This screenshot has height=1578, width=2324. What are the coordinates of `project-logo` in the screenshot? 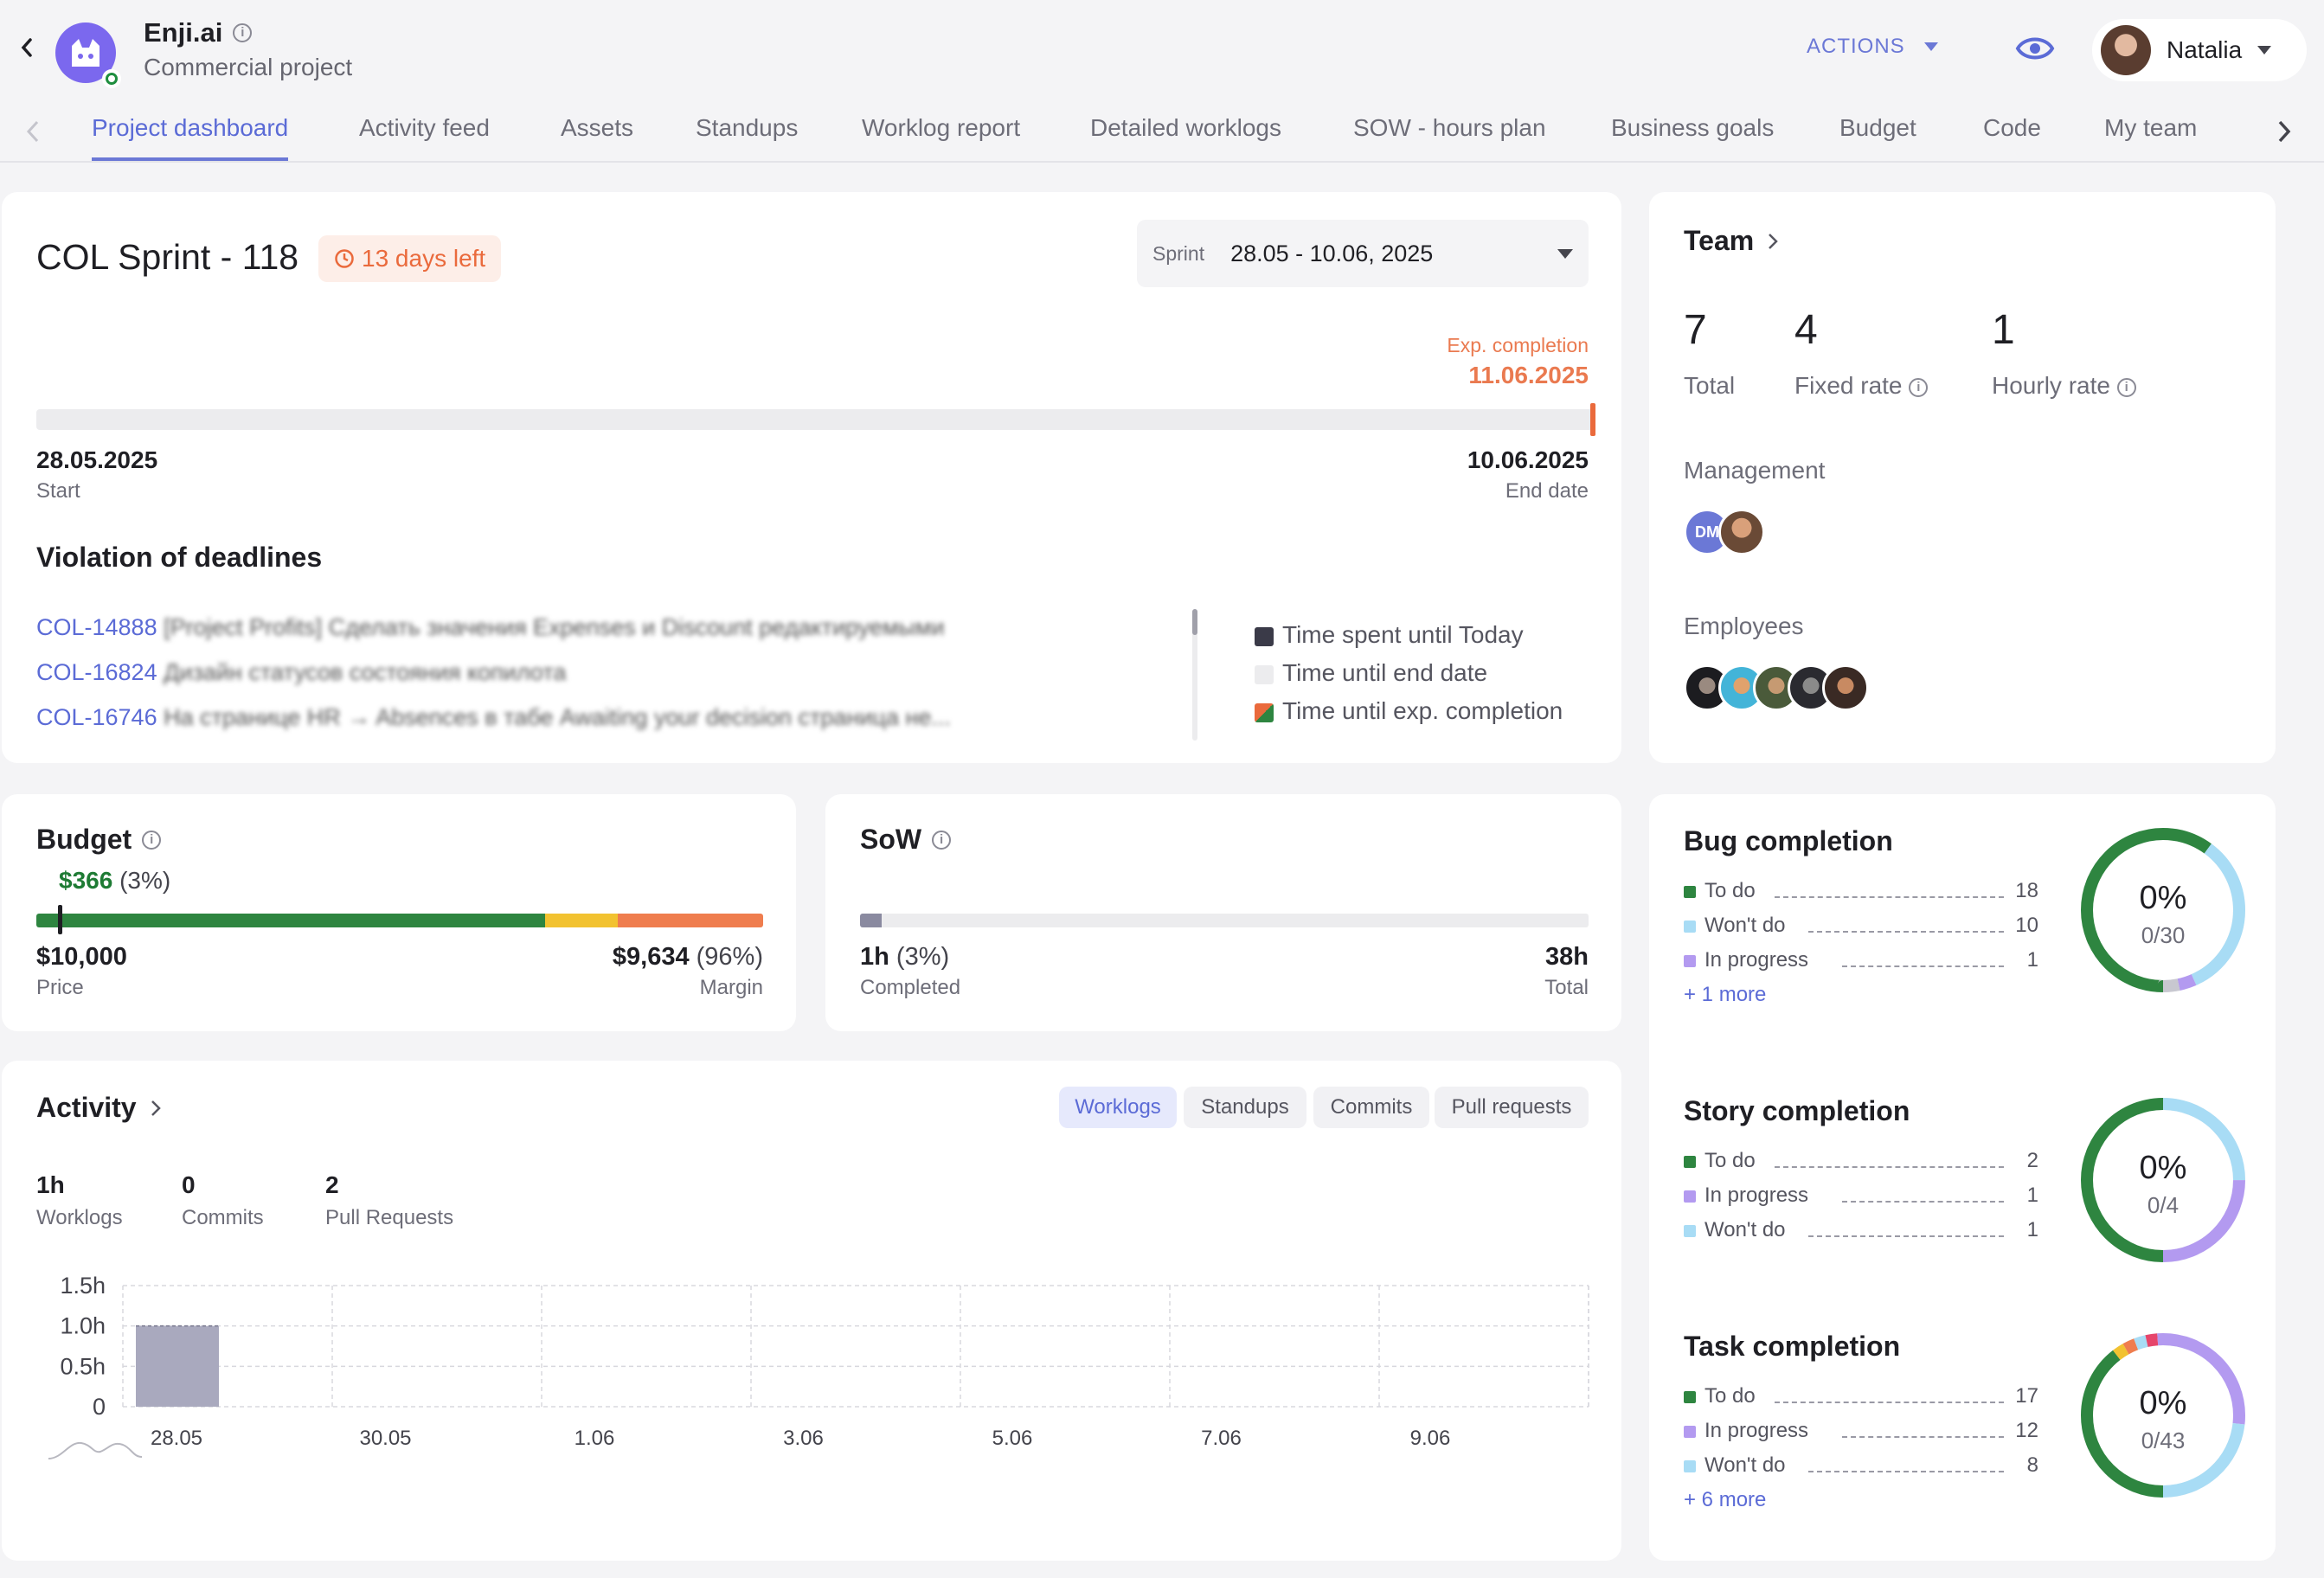 It's located at (88, 55).